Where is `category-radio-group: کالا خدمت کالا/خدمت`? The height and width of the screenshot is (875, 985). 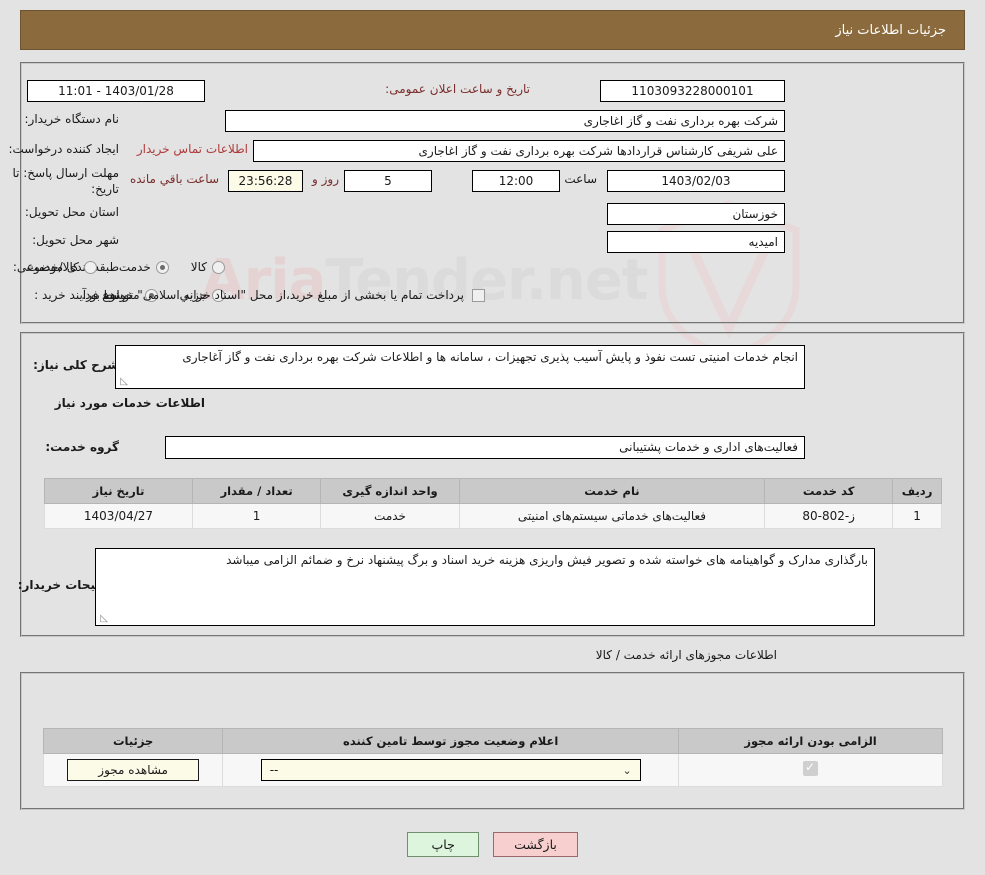
category-radio-group: کالا خدمت کالا/خدمت is located at coordinates (126, 267).